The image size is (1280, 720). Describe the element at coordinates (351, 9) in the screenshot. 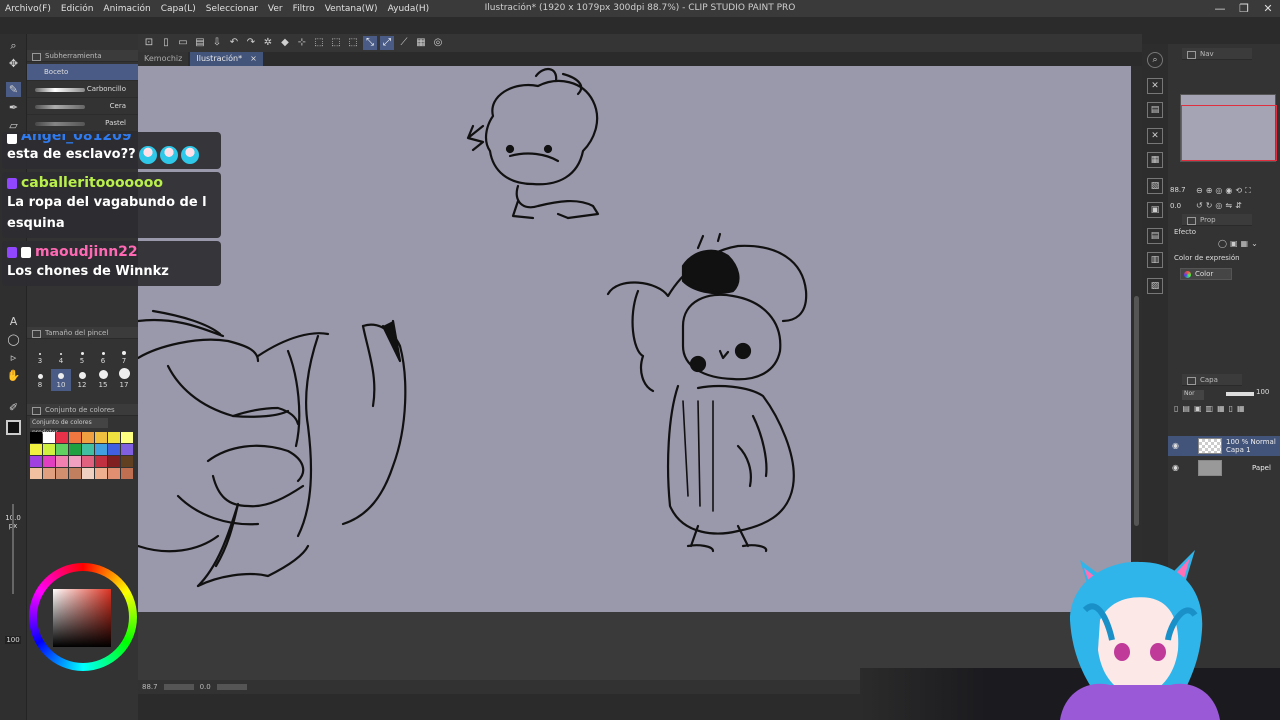

I see `menu-ventana: Ventana(W)` at that location.